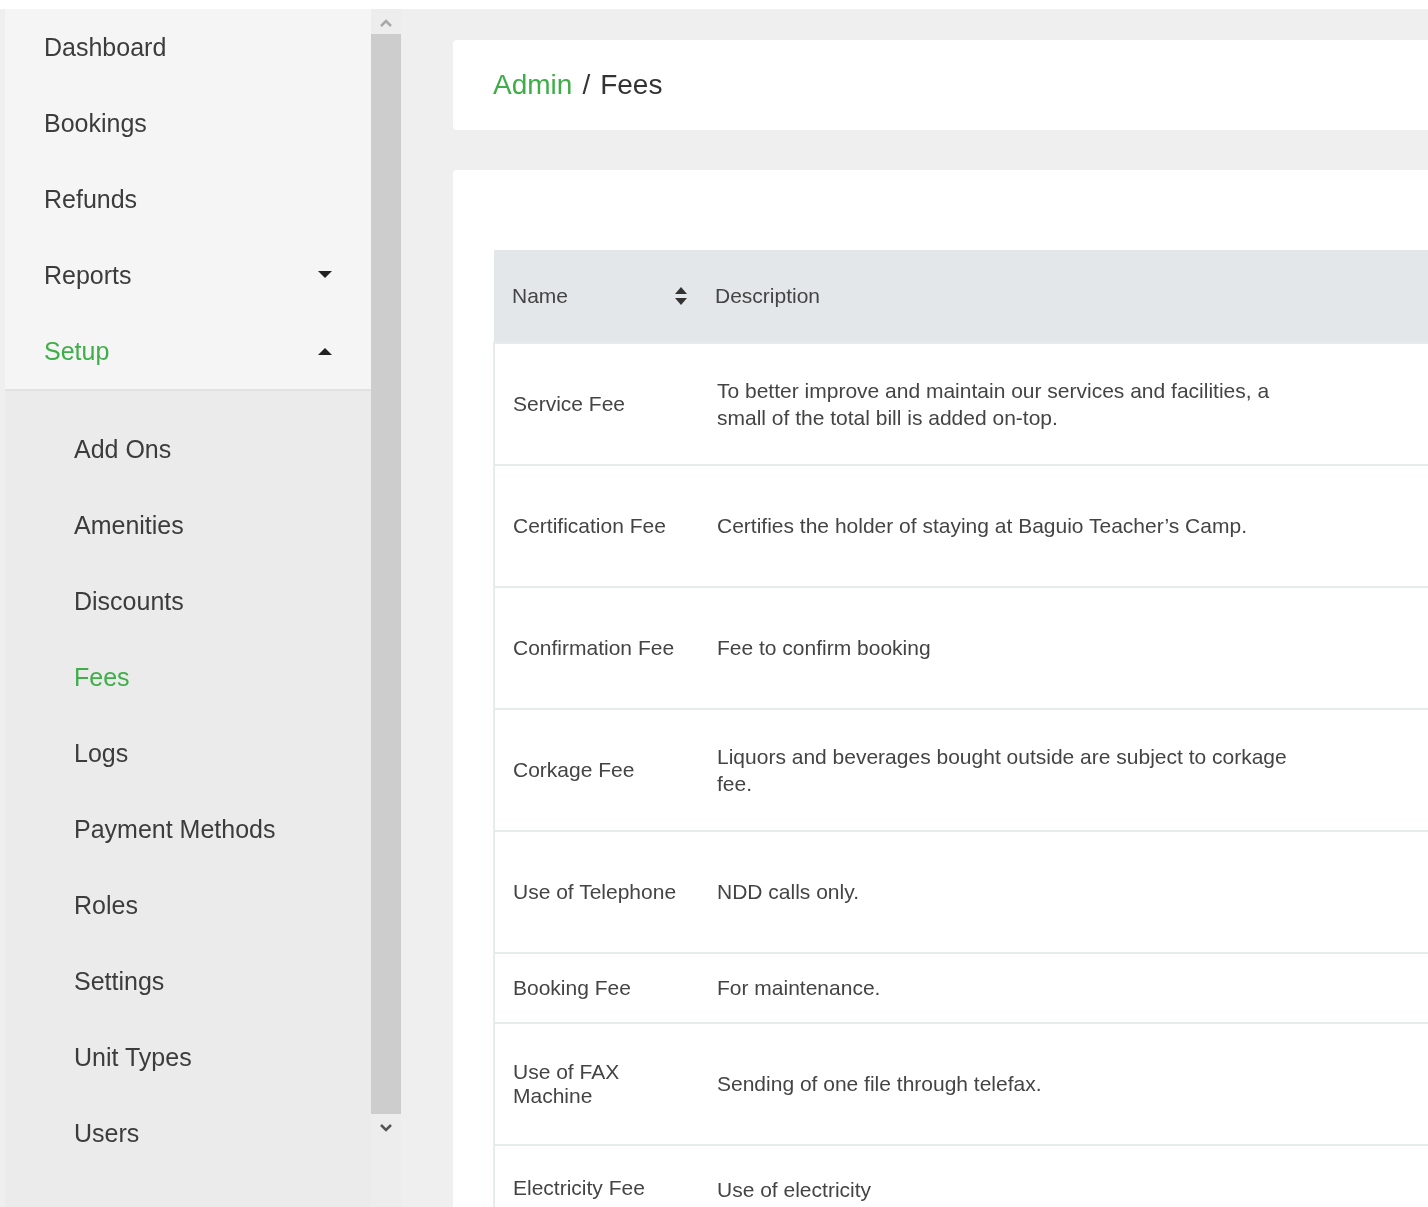 The image size is (1428, 1207). Describe the element at coordinates (188, 829) in the screenshot. I see `sidebar-item: Payment Methods` at that location.